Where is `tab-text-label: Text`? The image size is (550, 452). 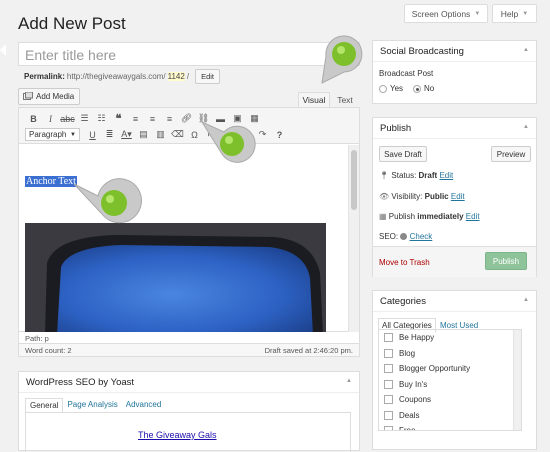
tab-text-label: Text is located at coordinates (345, 99).